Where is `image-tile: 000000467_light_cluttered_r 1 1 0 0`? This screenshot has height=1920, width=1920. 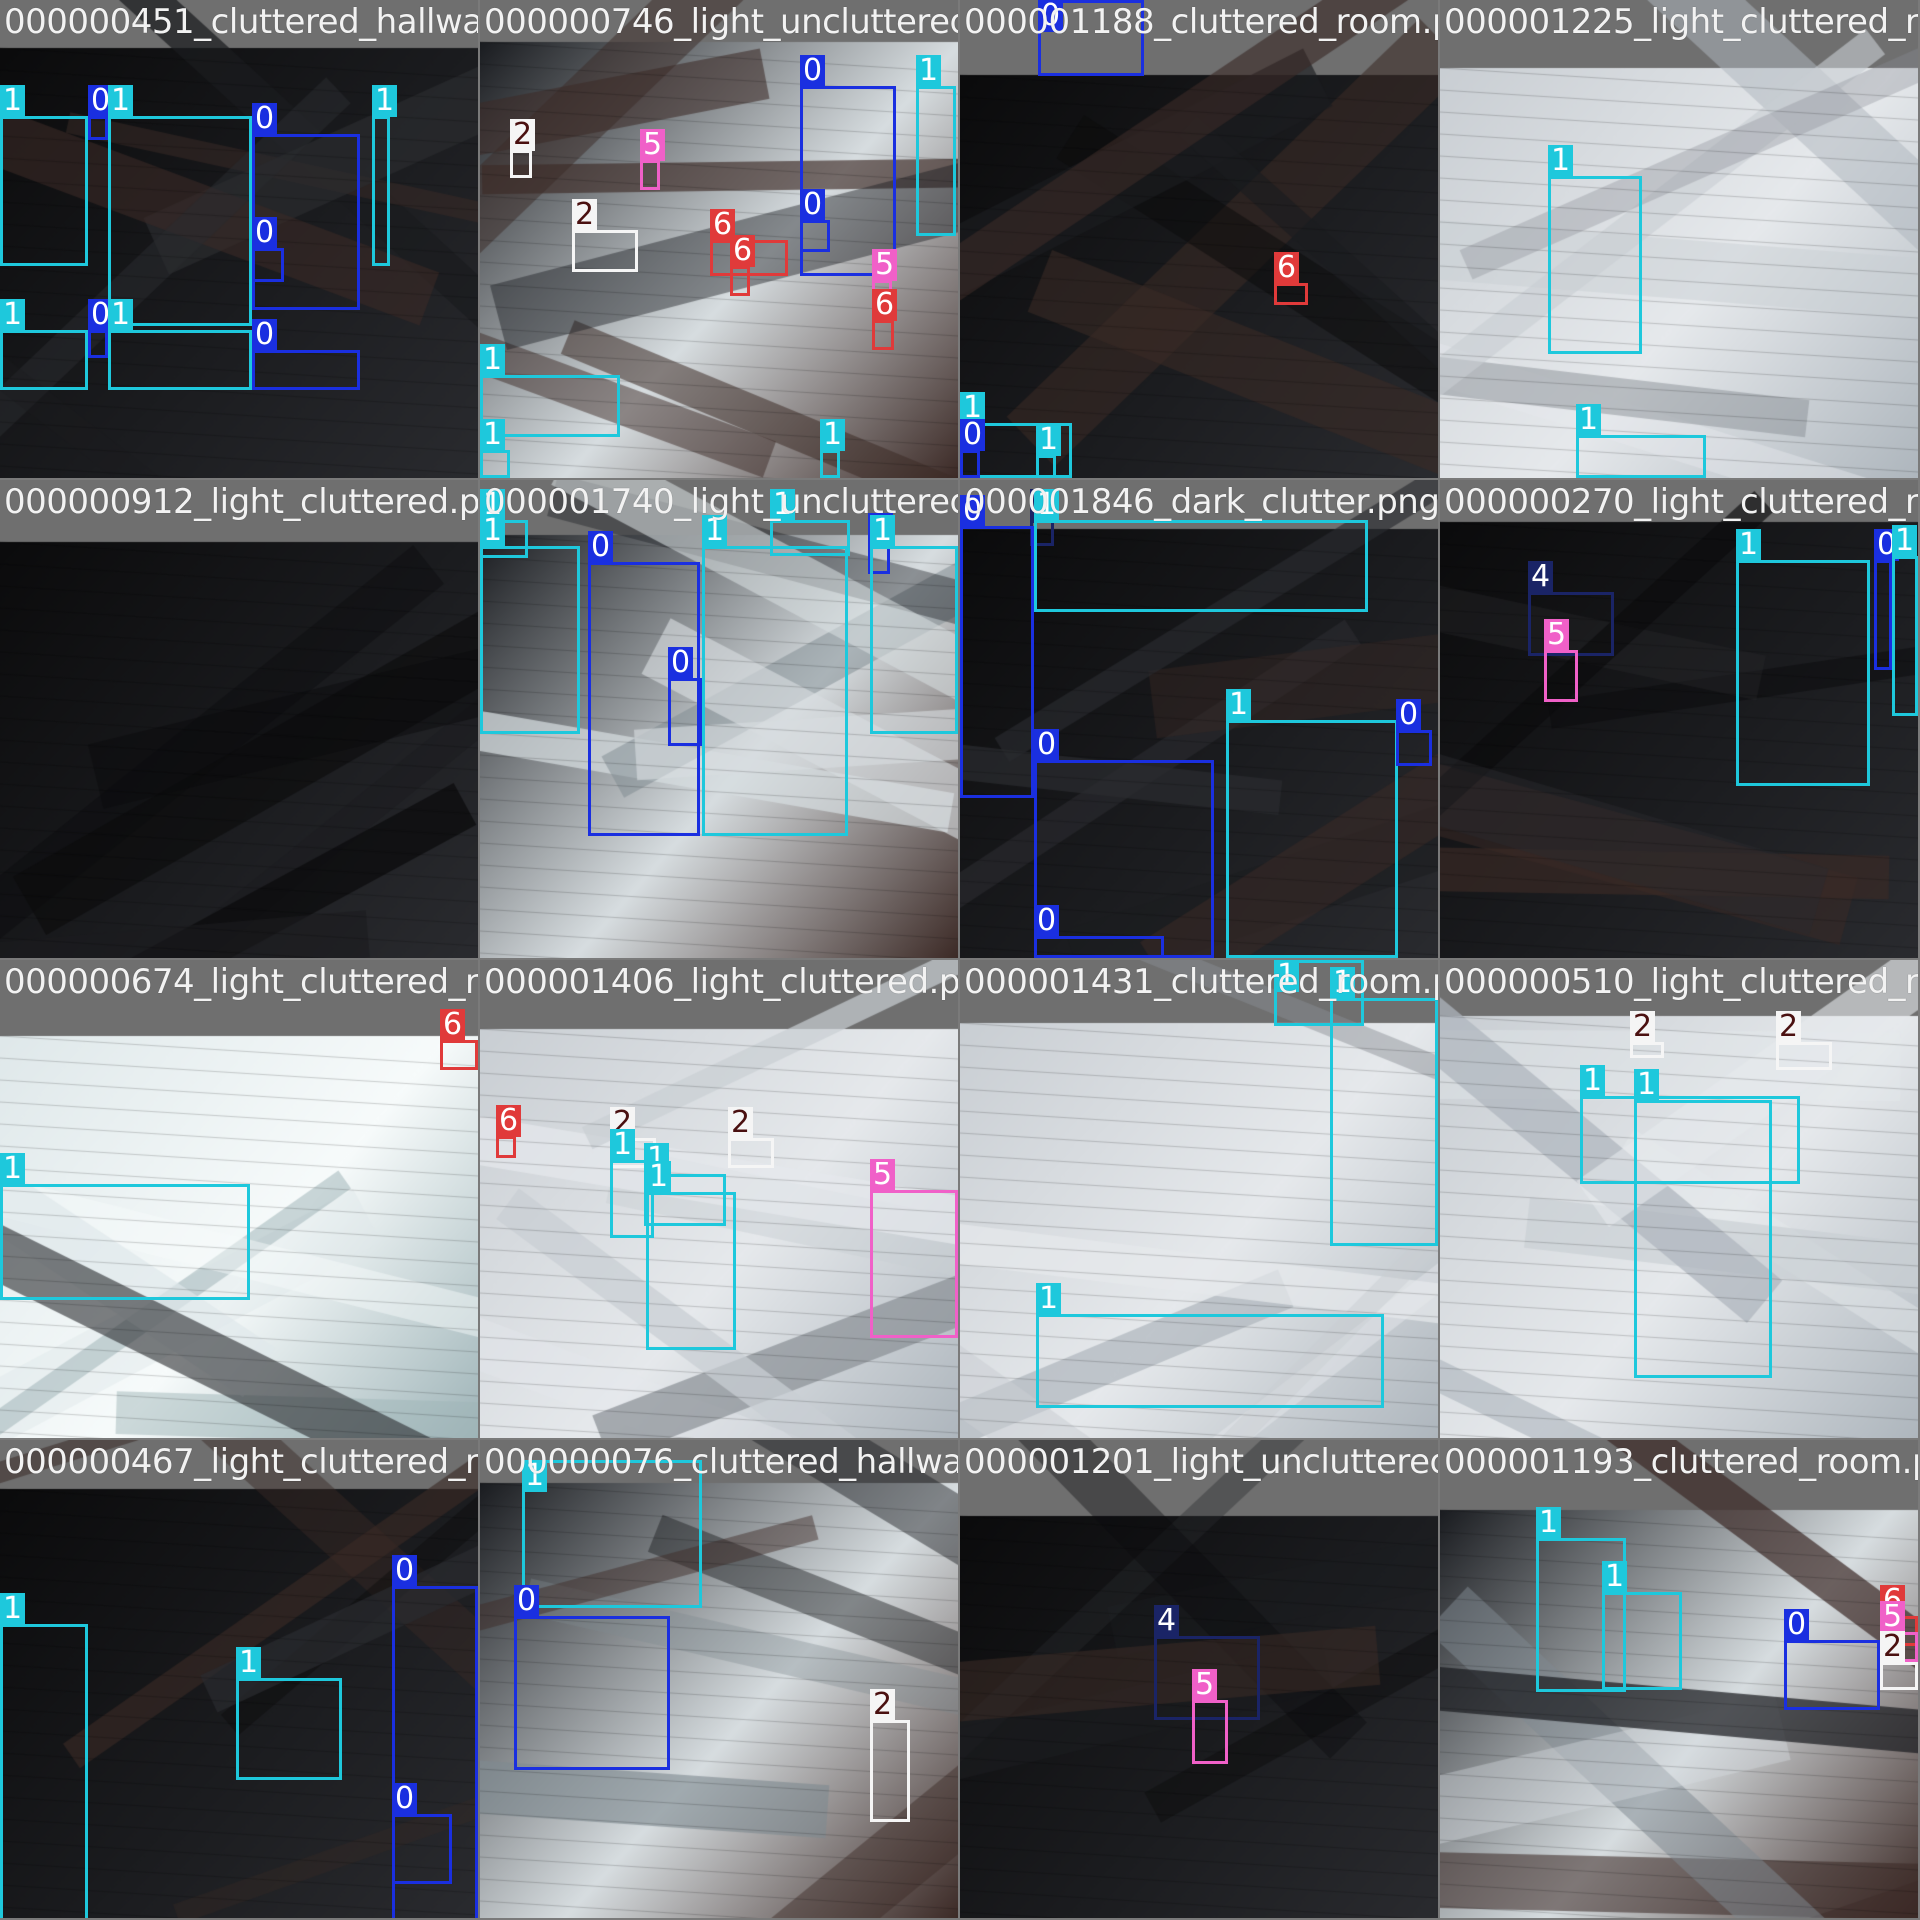 image-tile: 000000467_light_cluttered_r 1 1 0 0 is located at coordinates (239, 1679).